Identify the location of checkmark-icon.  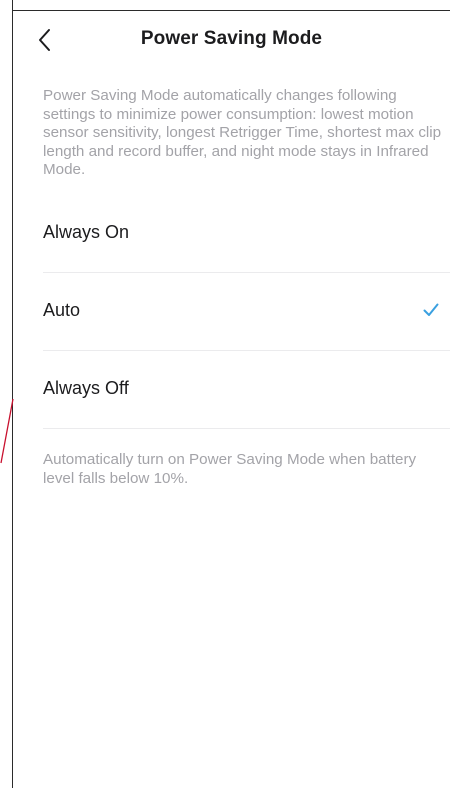
(431, 309).